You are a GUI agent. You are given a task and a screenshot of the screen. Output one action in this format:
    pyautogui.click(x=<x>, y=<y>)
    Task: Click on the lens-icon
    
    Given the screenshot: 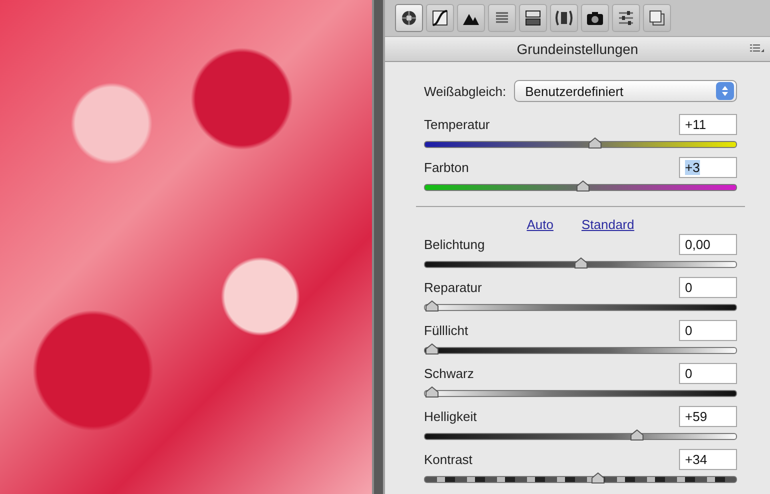 What is the action you would take?
    pyautogui.click(x=564, y=18)
    